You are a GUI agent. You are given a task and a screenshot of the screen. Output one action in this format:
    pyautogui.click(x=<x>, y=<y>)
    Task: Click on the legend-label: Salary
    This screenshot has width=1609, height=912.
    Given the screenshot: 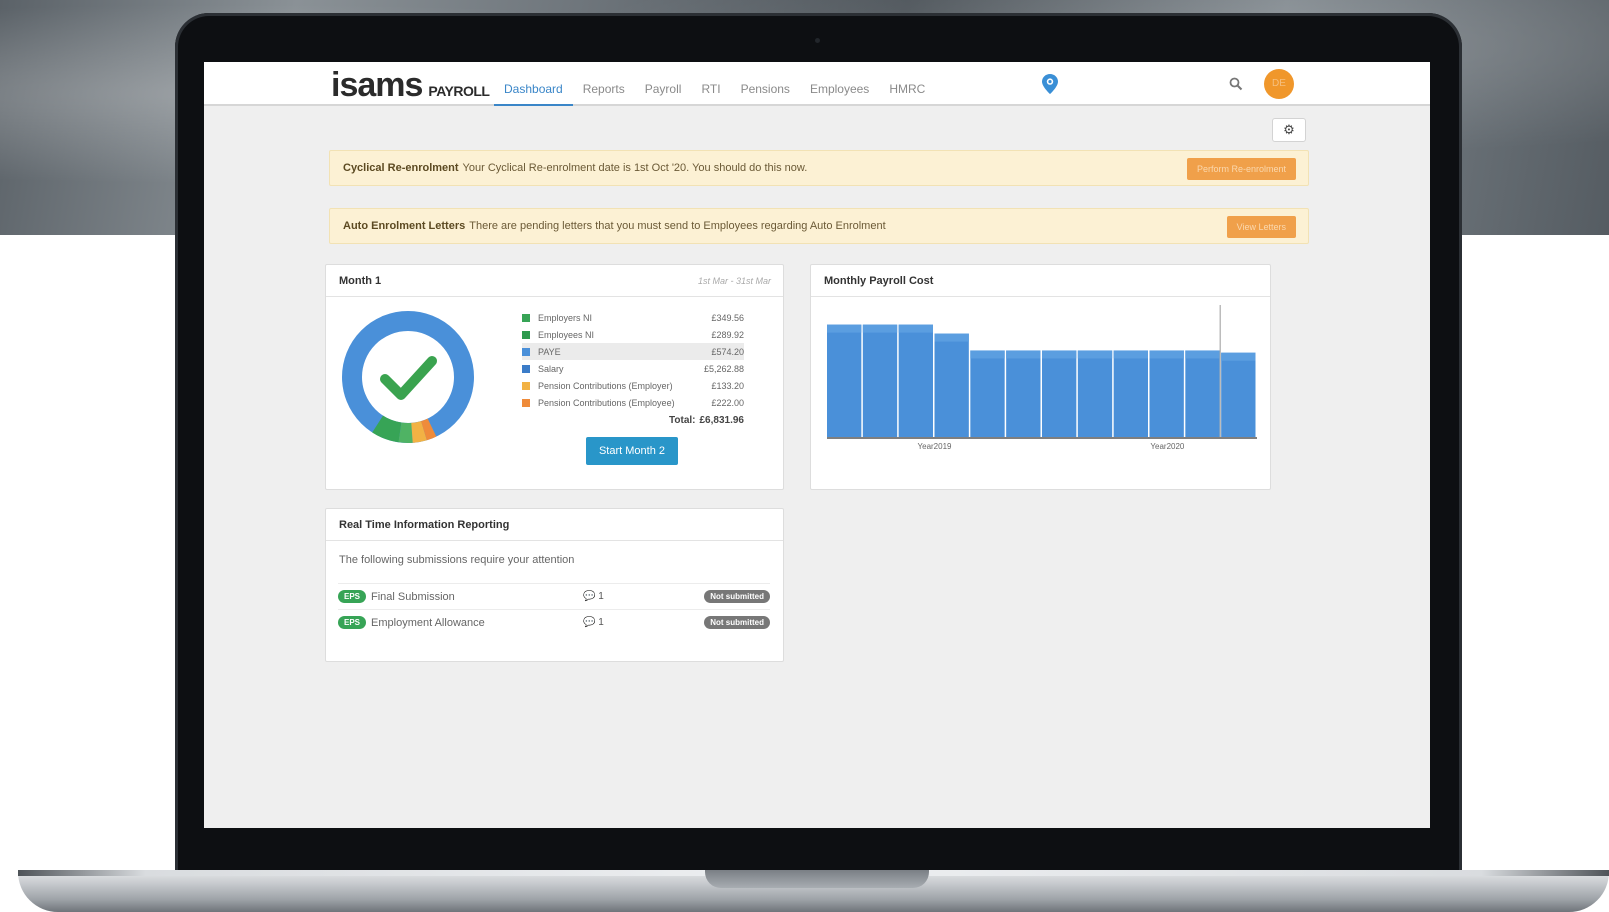 What is the action you would take?
    pyautogui.click(x=551, y=368)
    